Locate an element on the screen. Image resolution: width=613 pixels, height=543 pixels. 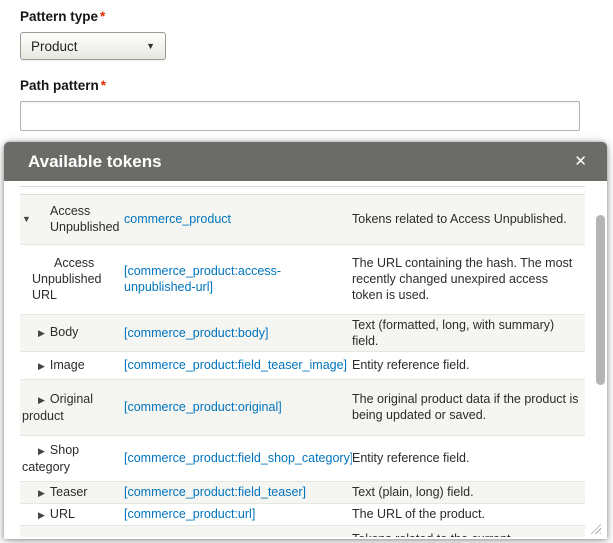
token-desc-cell: Text (plain, long) field. is located at coordinates (468, 492).